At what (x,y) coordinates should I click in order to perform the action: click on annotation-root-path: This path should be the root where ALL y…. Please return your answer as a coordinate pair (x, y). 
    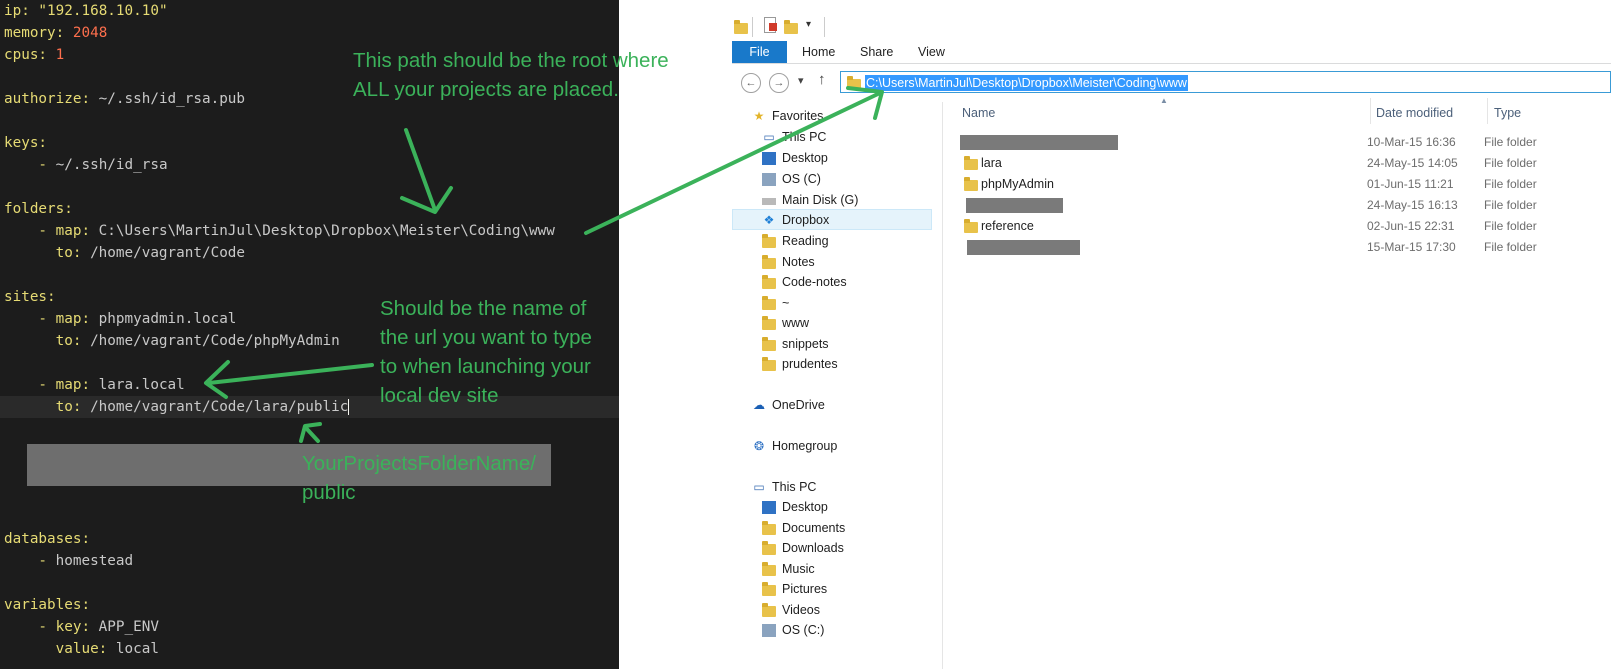
    Looking at the image, I should click on (511, 75).